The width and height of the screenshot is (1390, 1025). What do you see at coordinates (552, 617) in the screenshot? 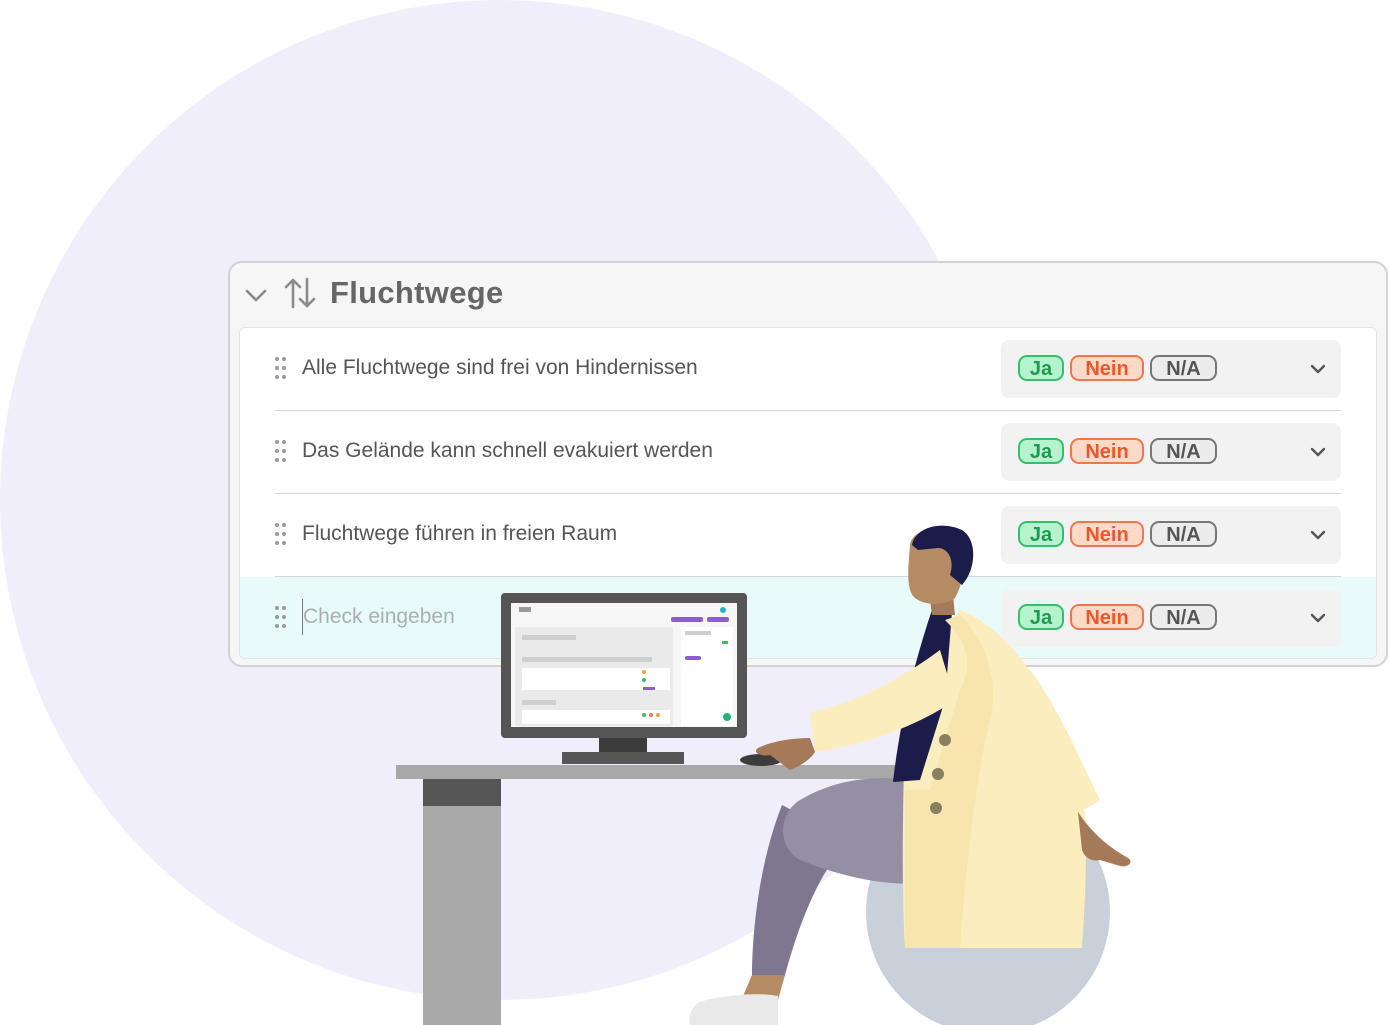
I see `new-check-input` at bounding box center [552, 617].